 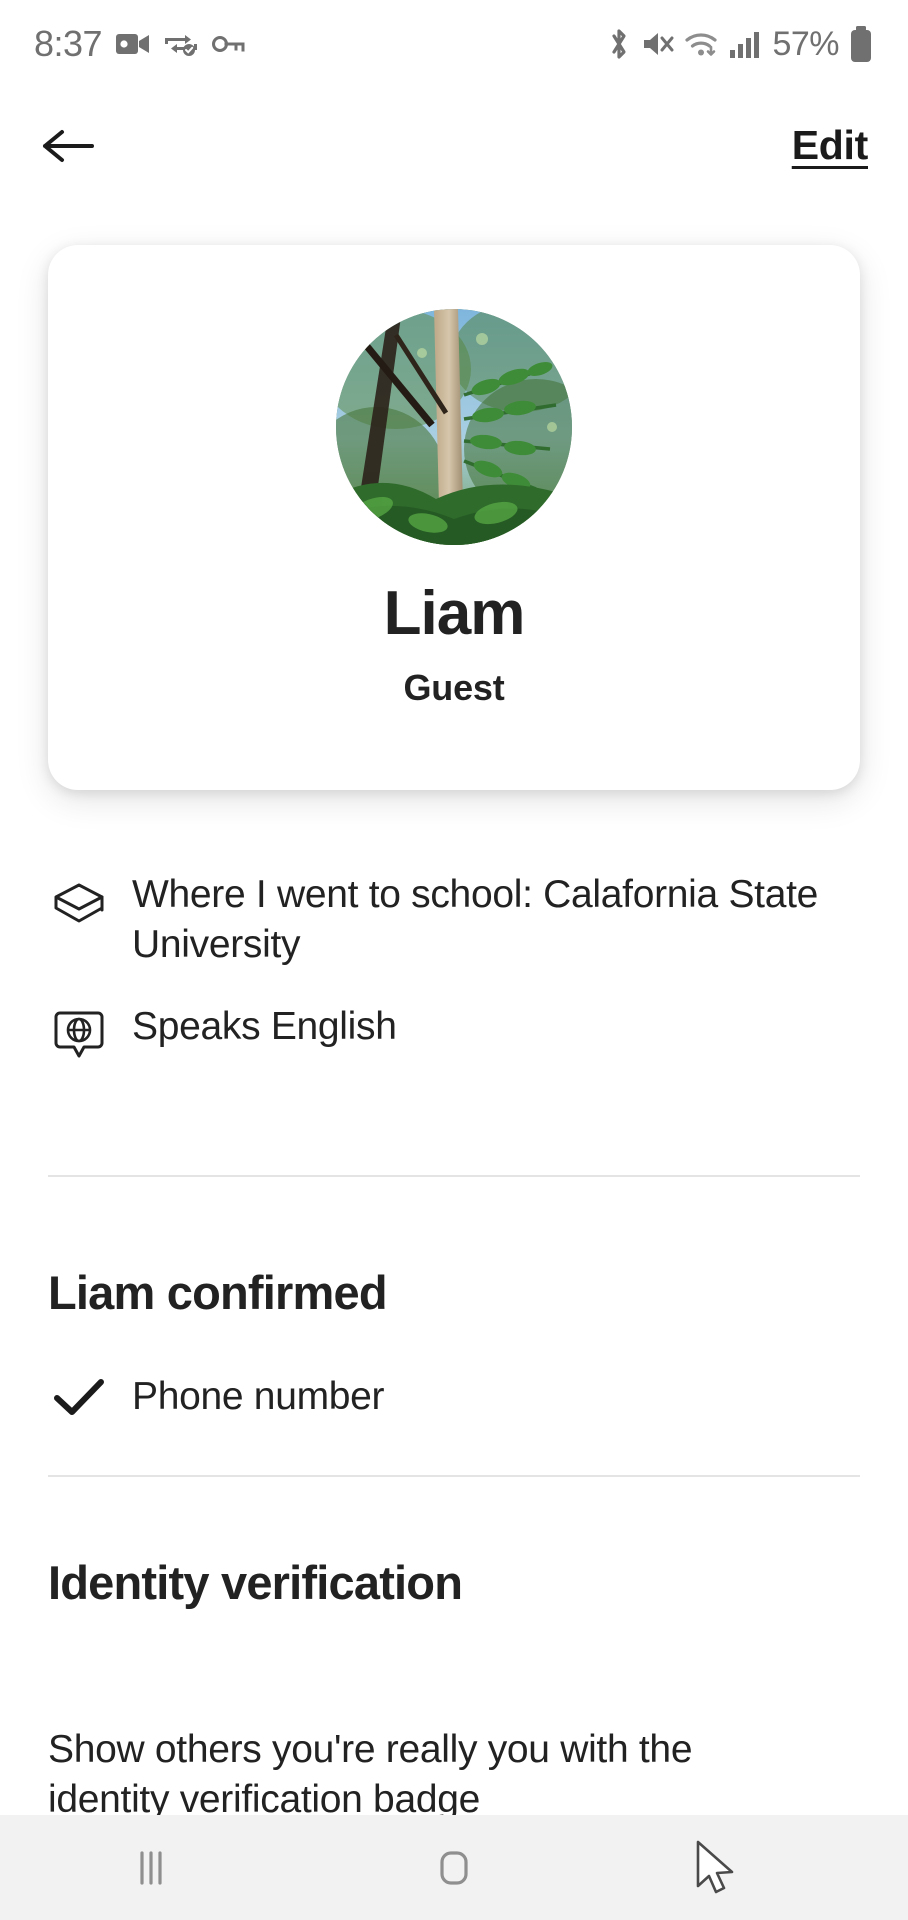 I want to click on mute-icon, so click(x=659, y=44).